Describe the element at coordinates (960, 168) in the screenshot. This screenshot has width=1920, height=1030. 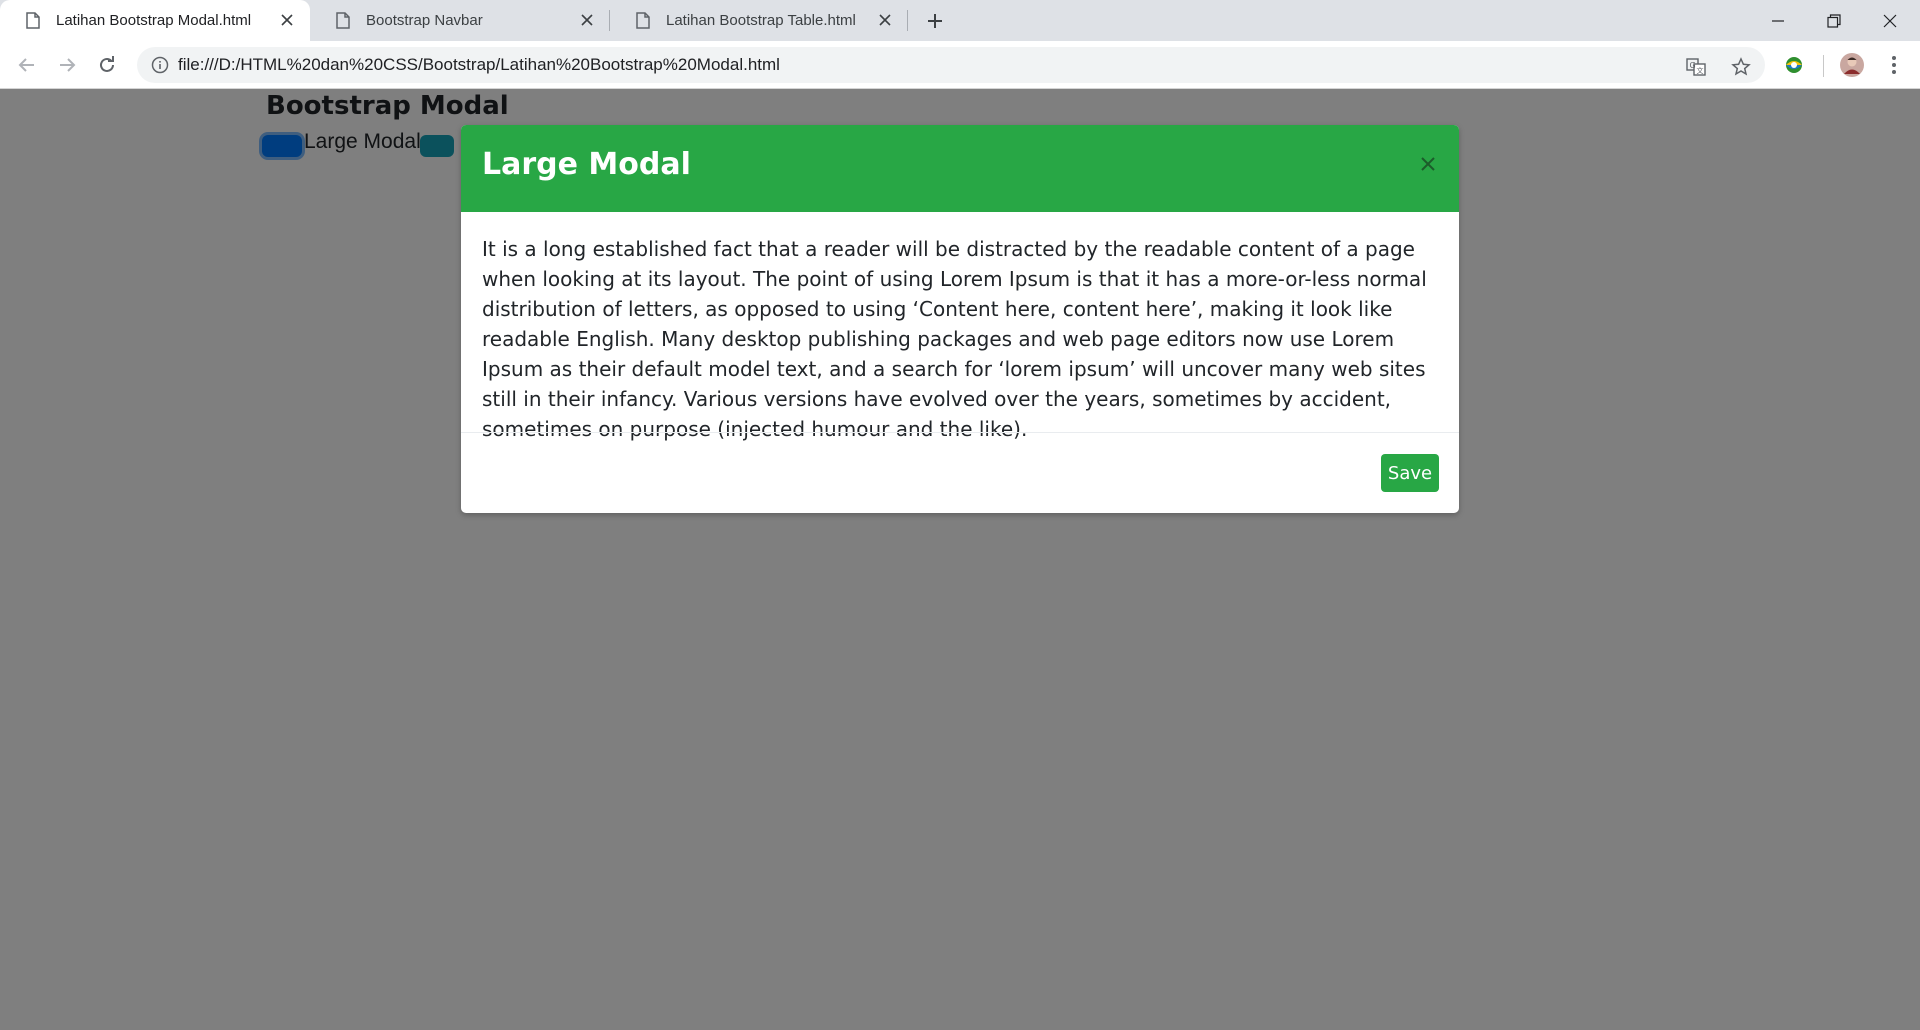
I see `modal-header: Large Modal` at that location.